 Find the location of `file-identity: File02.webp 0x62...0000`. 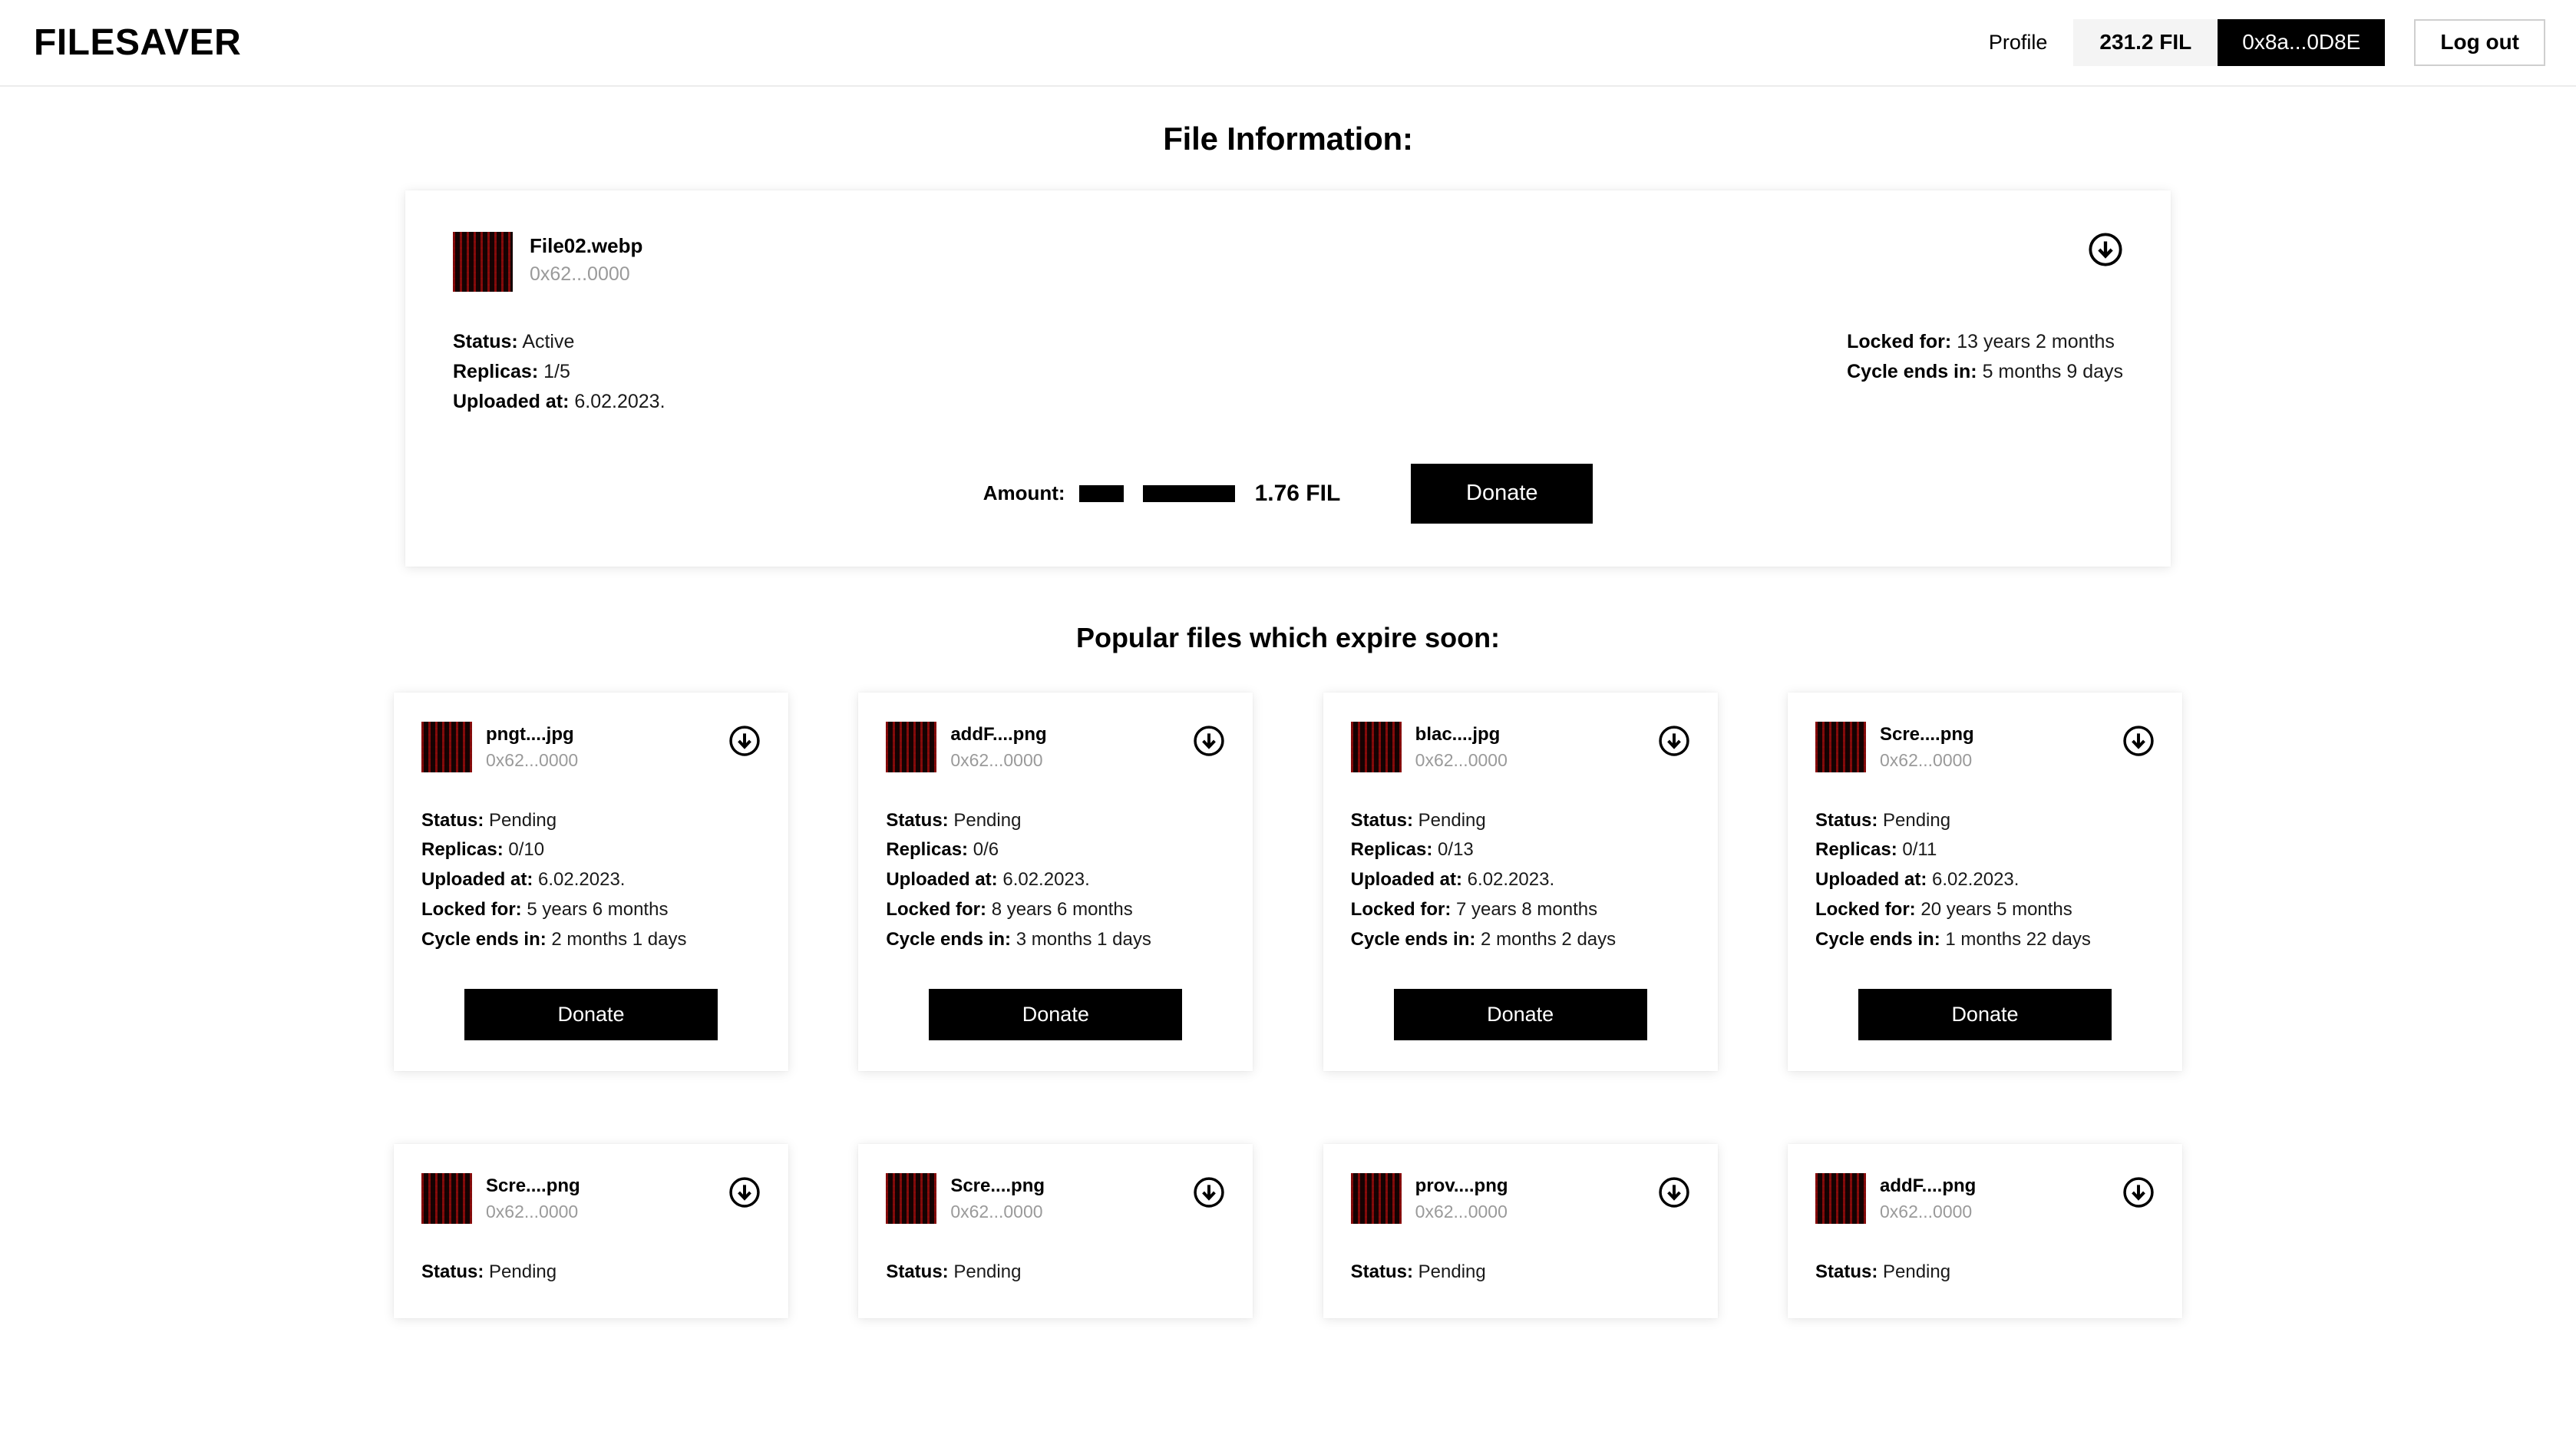

file-identity: File02.webp 0x62...0000 is located at coordinates (547, 262).